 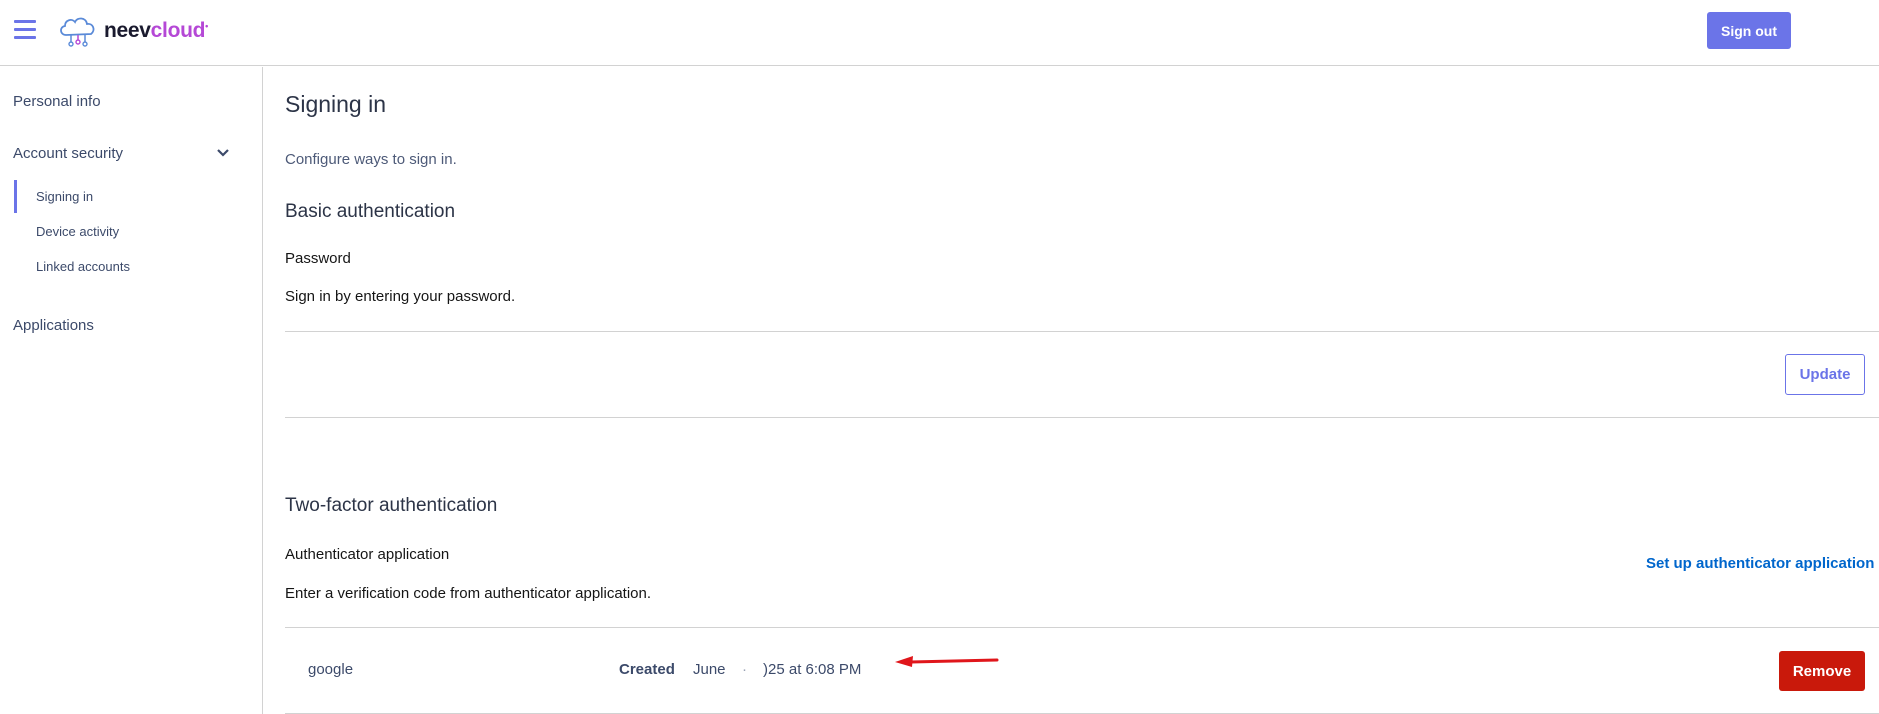 What do you see at coordinates (77, 32) in the screenshot?
I see `cloud-logo-icon` at bounding box center [77, 32].